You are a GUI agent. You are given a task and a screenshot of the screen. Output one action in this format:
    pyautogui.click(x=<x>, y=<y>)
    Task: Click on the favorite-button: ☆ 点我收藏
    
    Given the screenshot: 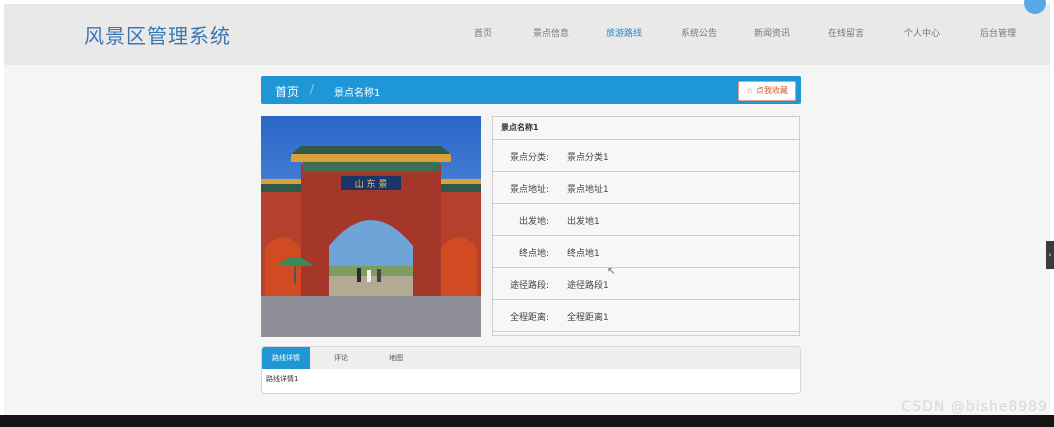 What is the action you would take?
    pyautogui.click(x=767, y=91)
    